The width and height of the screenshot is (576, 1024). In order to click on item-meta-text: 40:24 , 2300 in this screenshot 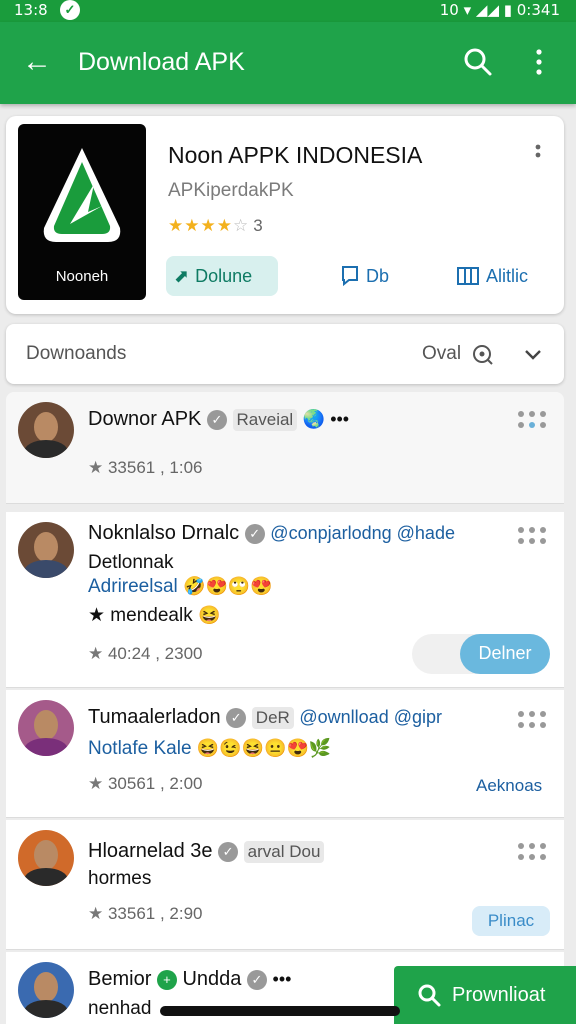, I will do `click(155, 653)`.